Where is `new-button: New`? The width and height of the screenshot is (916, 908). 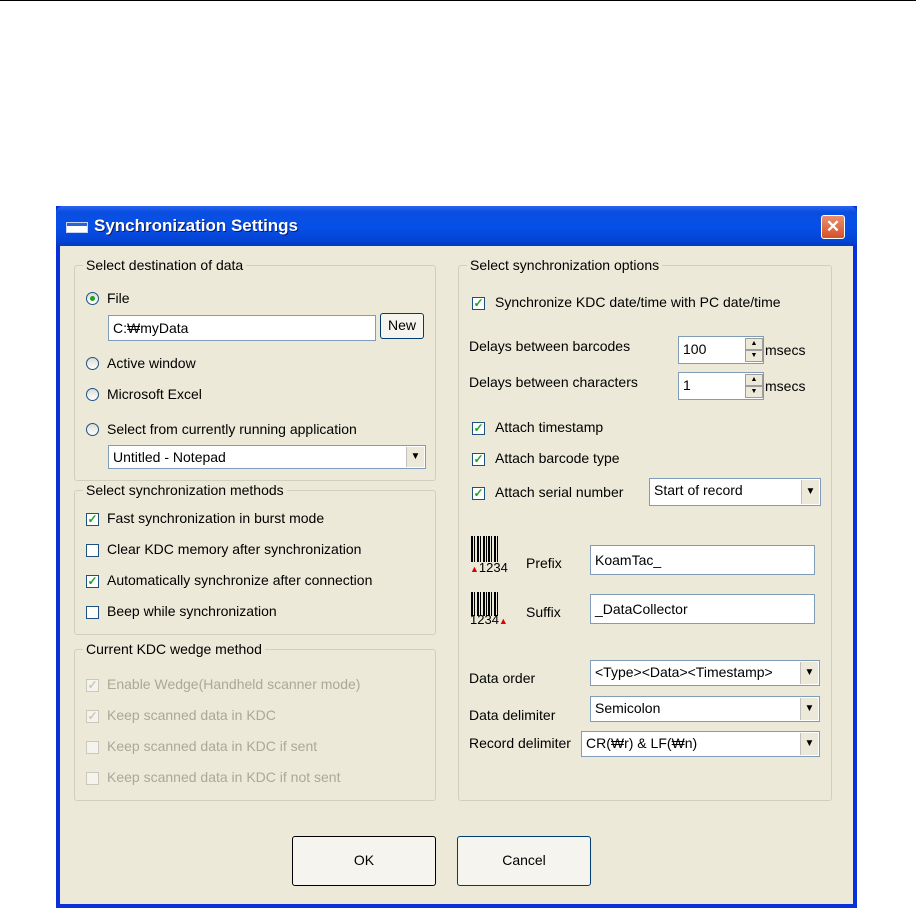 new-button: New is located at coordinates (402, 326).